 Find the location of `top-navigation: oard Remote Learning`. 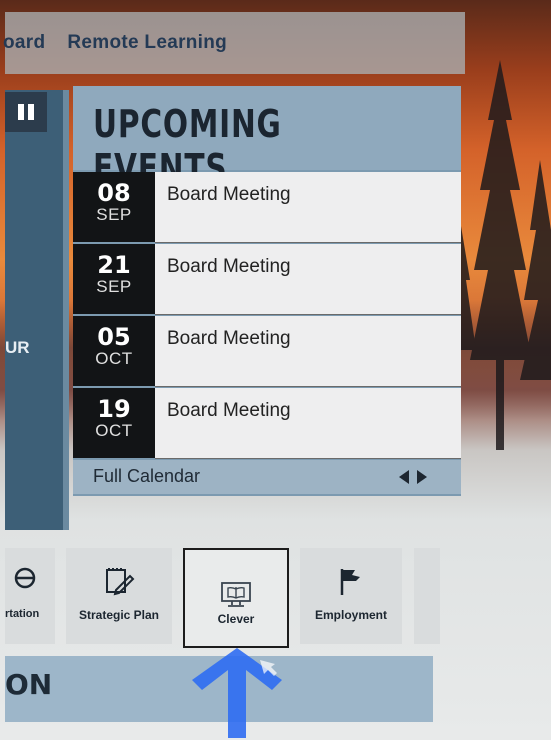

top-navigation: oard Remote Learning is located at coordinates (234, 43).